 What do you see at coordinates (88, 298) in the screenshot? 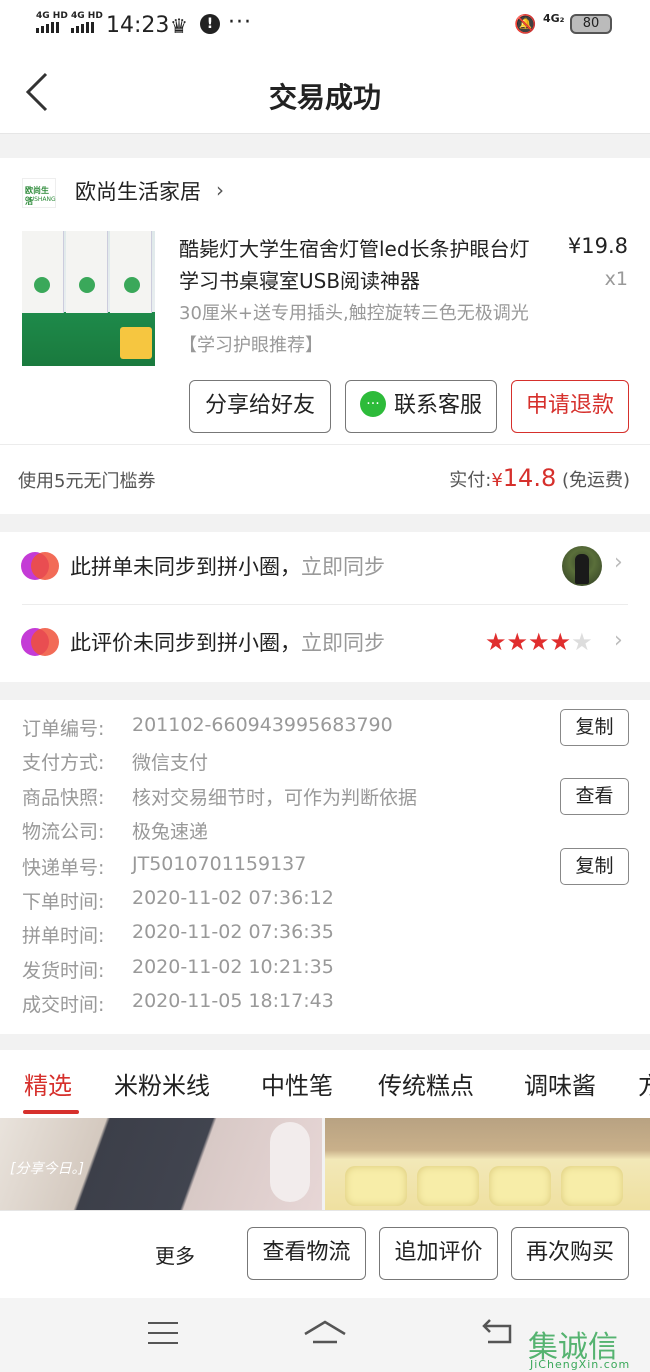
I see `product-image` at bounding box center [88, 298].